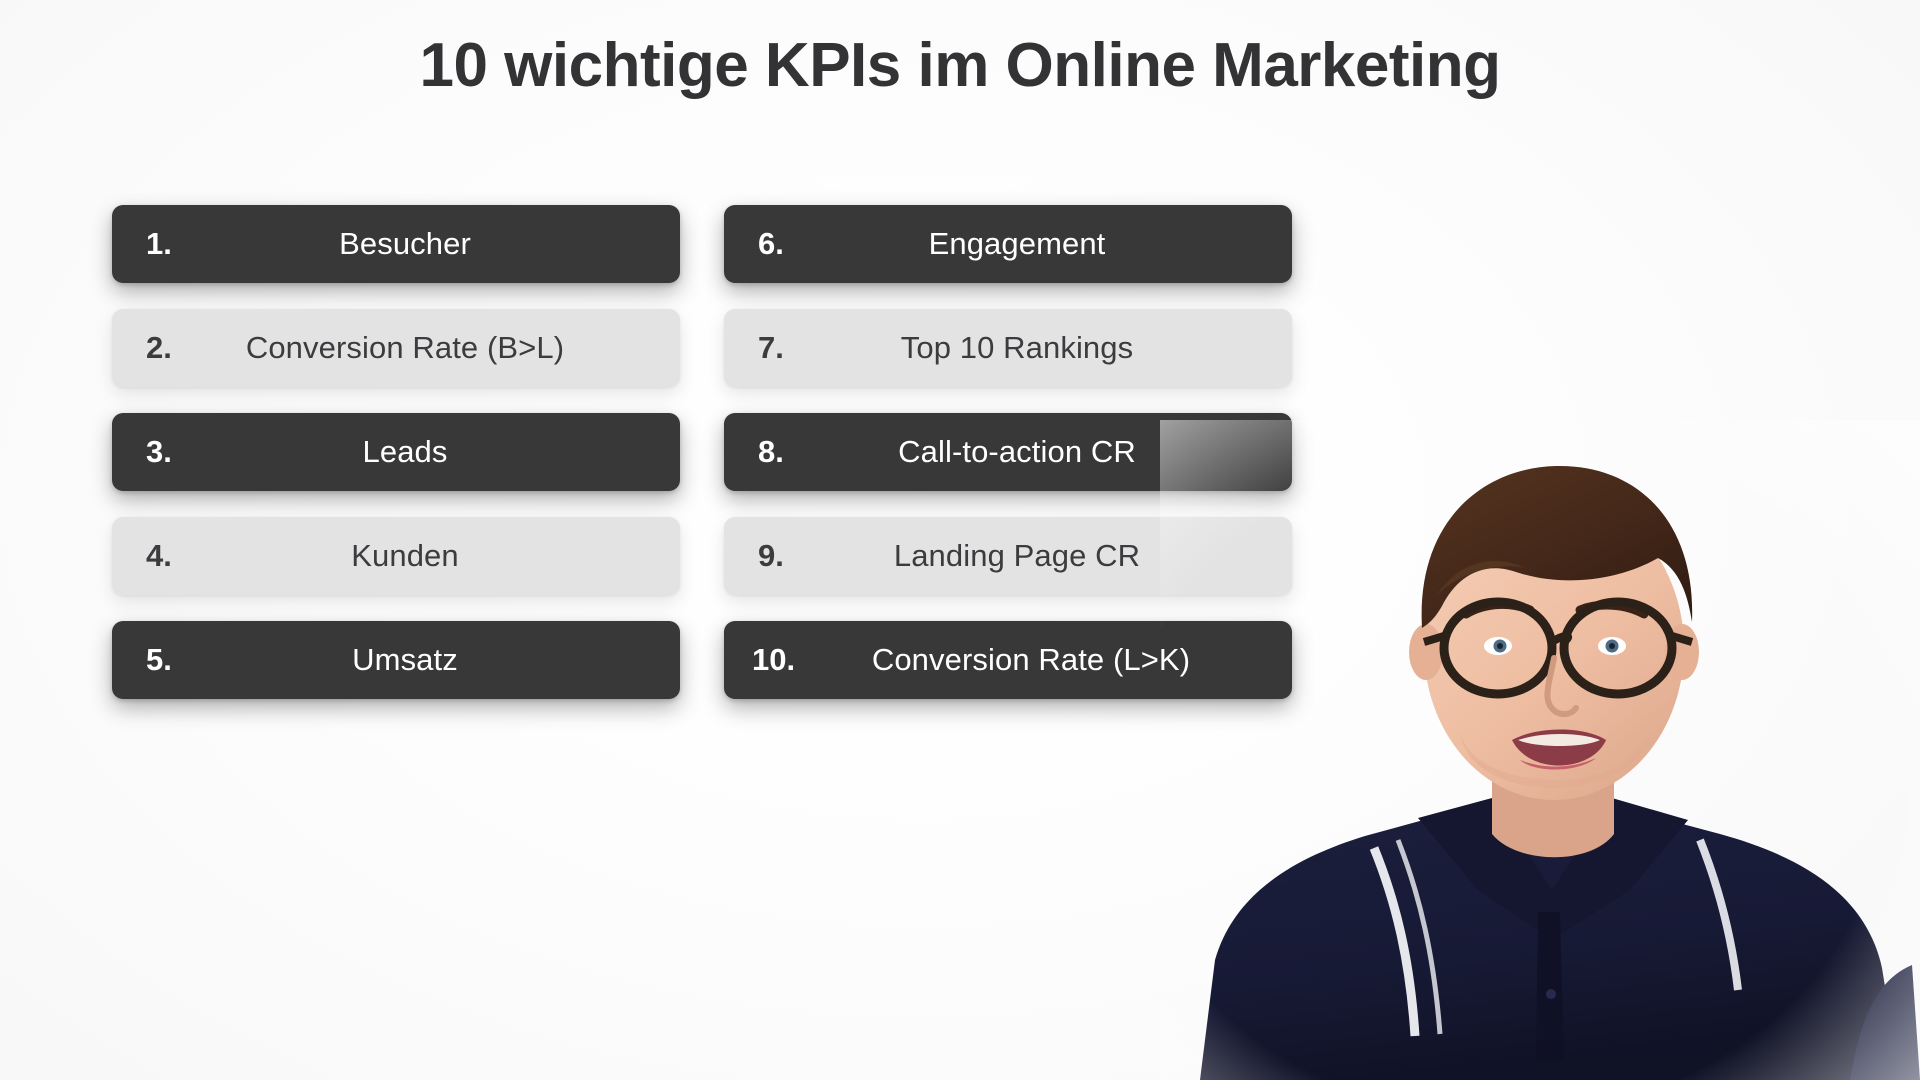  I want to click on presenter-nose, so click(1561, 686).